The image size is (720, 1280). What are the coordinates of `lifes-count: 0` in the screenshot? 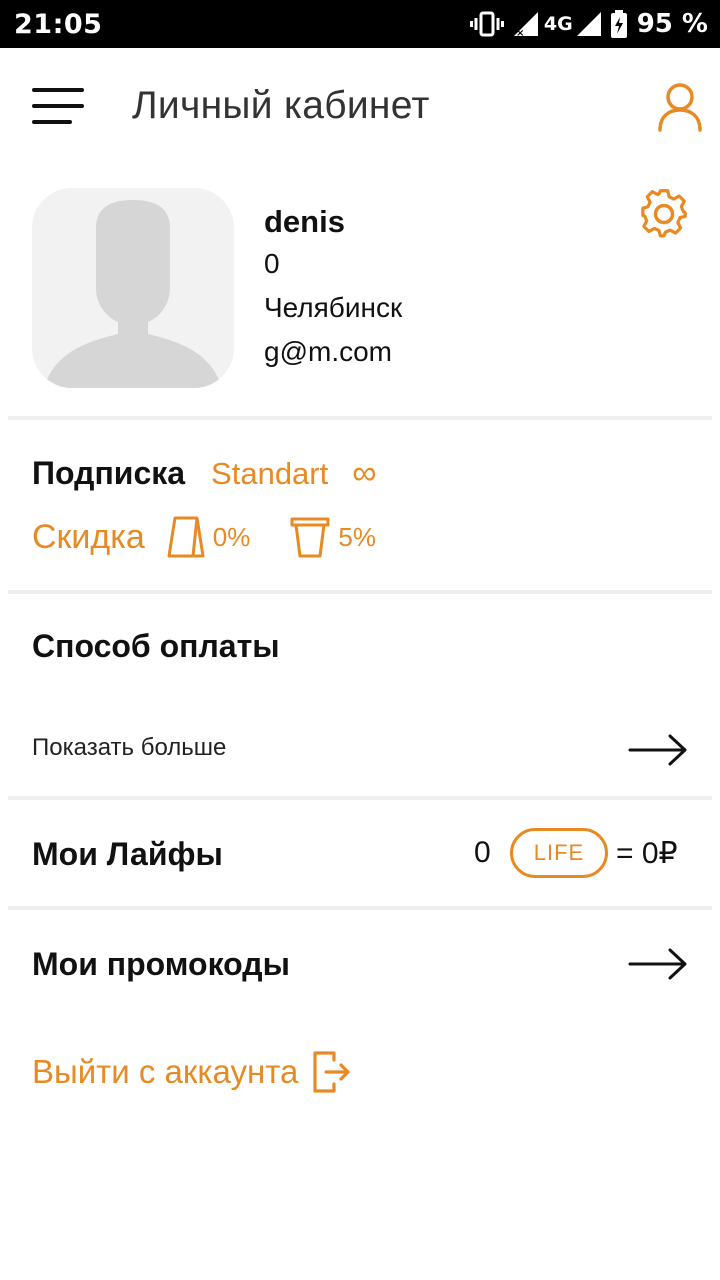 It's located at (482, 852).